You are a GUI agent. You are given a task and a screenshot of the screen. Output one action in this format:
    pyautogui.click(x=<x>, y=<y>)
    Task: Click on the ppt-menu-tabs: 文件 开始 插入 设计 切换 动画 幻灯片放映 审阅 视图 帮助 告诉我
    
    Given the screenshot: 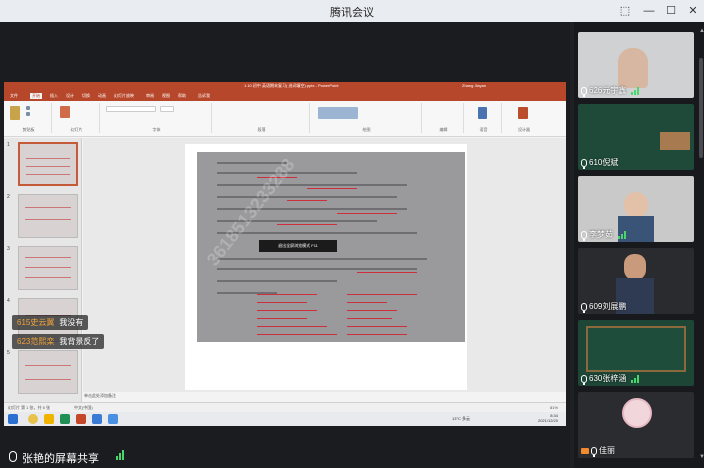 What is the action you would take?
    pyautogui.click(x=285, y=96)
    